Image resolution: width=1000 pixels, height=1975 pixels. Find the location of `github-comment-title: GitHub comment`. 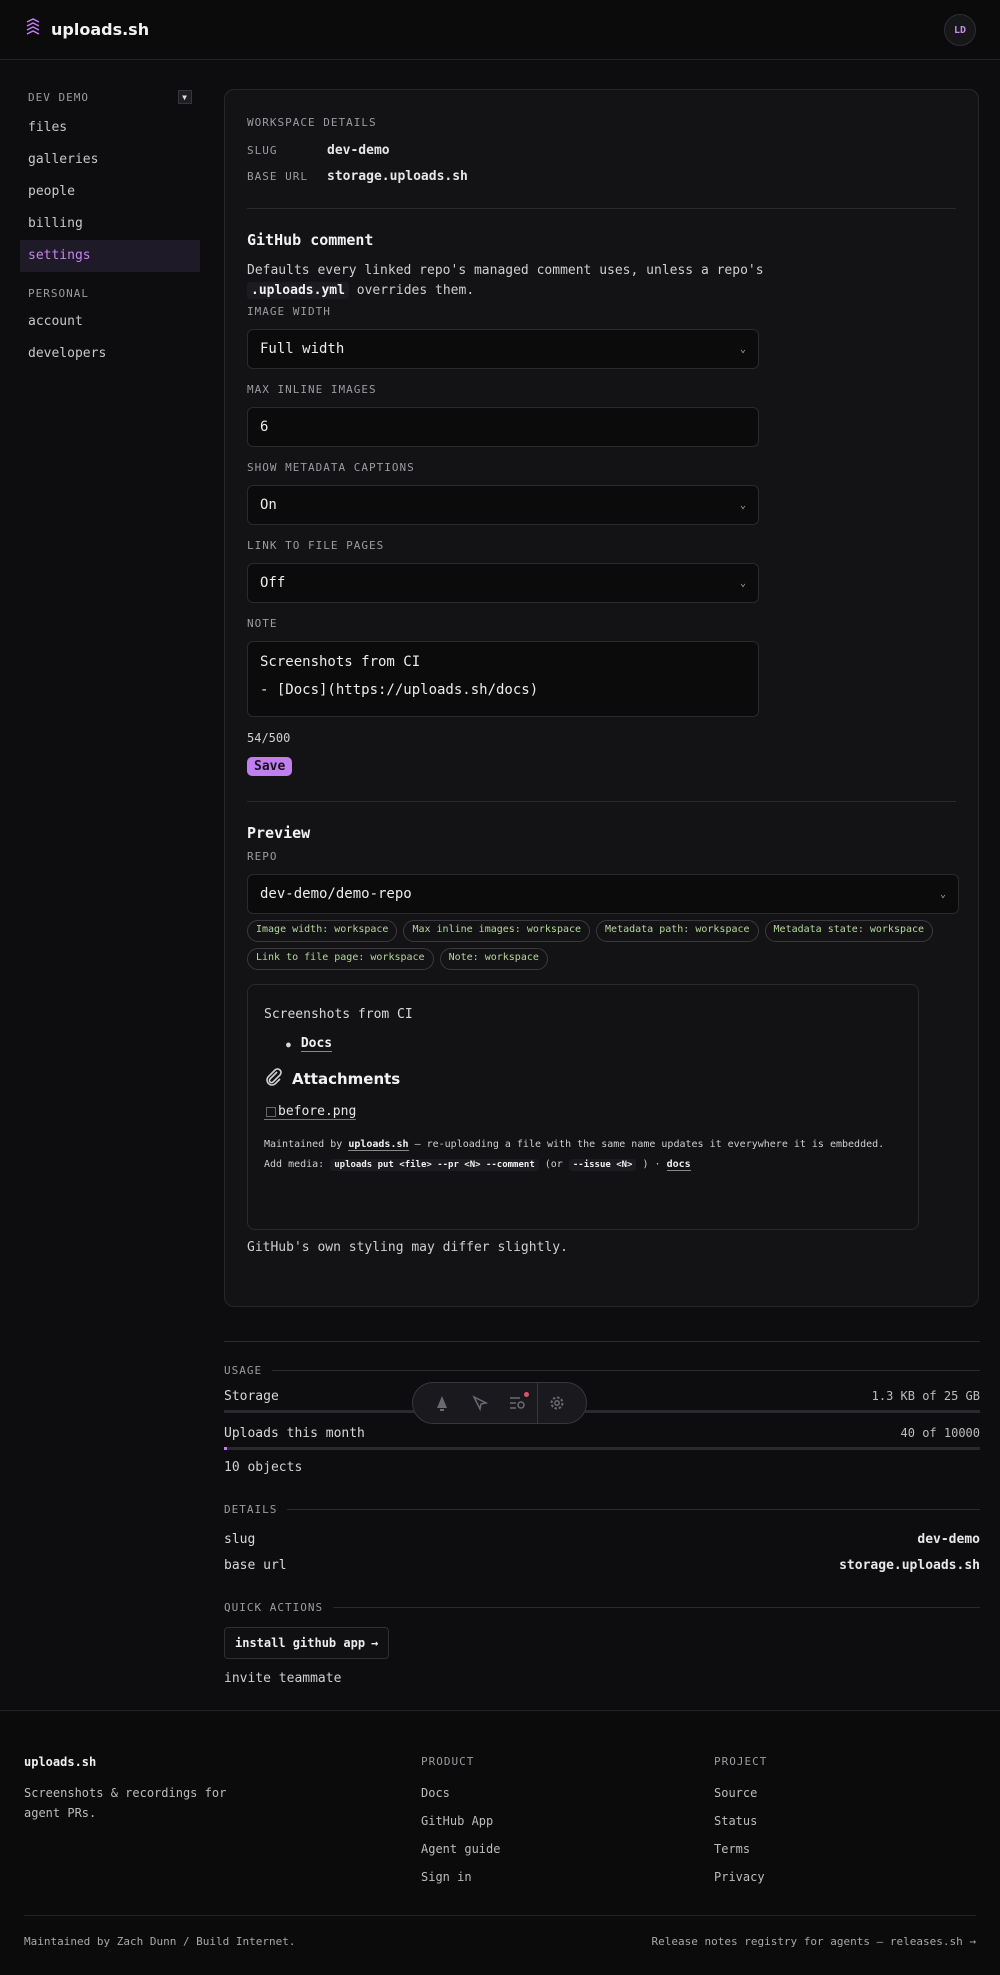

github-comment-title: GitHub comment is located at coordinates (310, 240).